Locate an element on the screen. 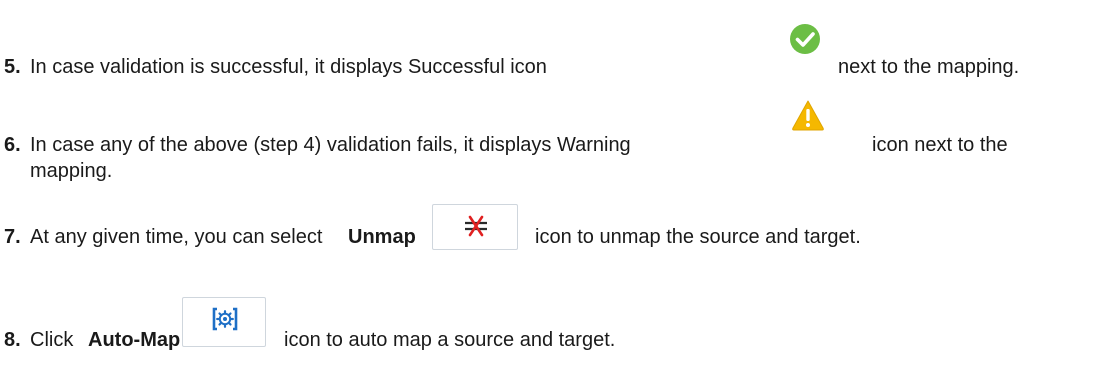  step-text: At any given time, you can select is located at coordinates (176, 237).